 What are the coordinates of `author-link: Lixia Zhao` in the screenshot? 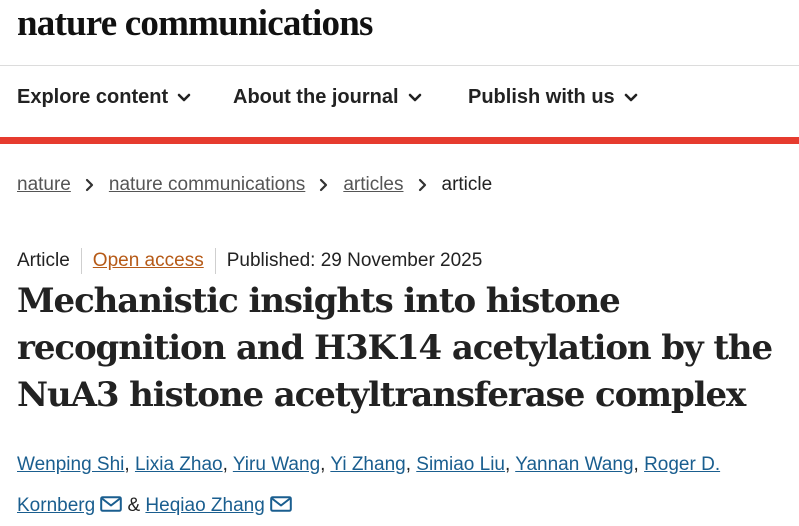 It's located at (179, 464).